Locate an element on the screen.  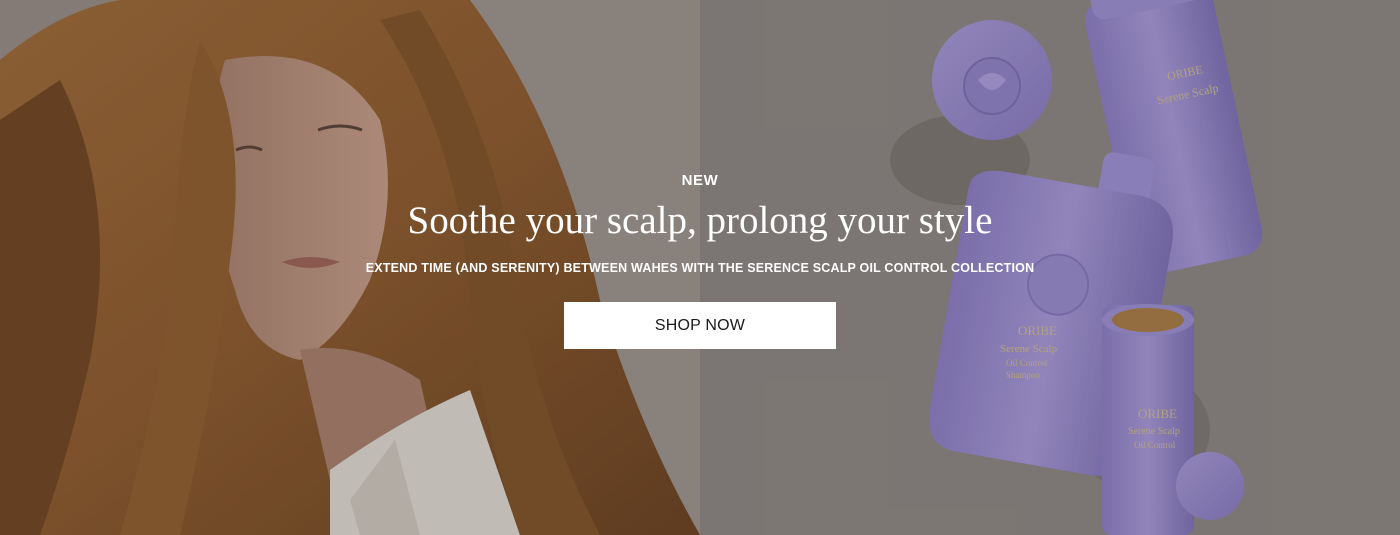
eyebrow-label: NEW is located at coordinates (700, 180).